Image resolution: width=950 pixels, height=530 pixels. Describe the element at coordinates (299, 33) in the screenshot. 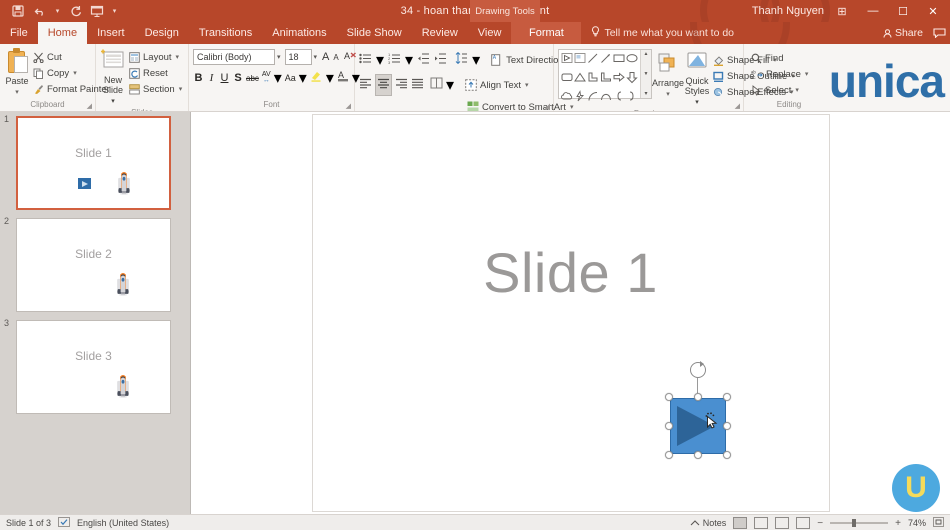

I see `tab-animations: Animations` at that location.